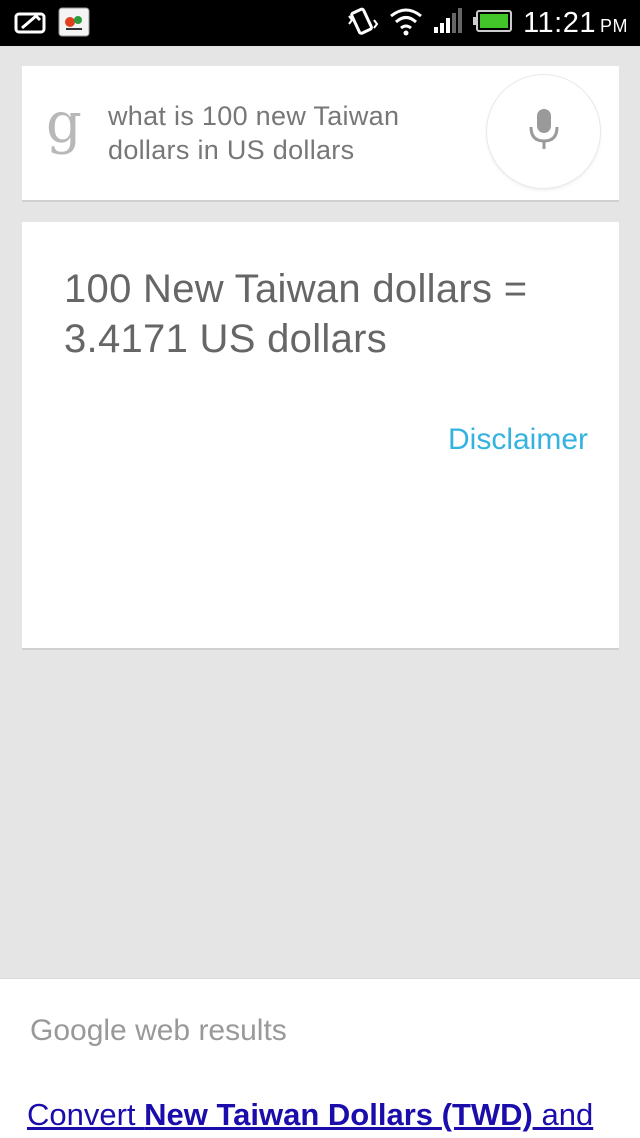  I want to click on notification-icon, so click(31, 24).